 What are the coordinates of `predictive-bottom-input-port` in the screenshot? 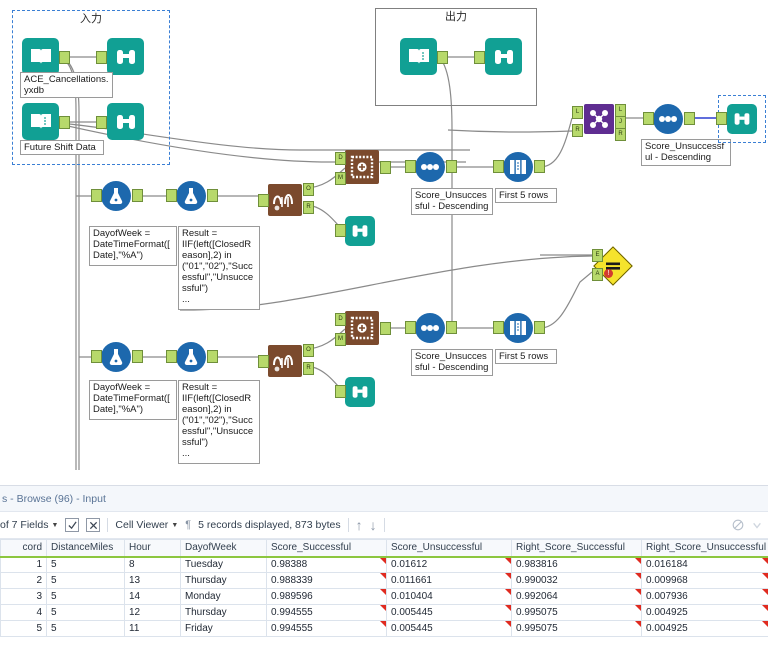 It's located at (263, 361).